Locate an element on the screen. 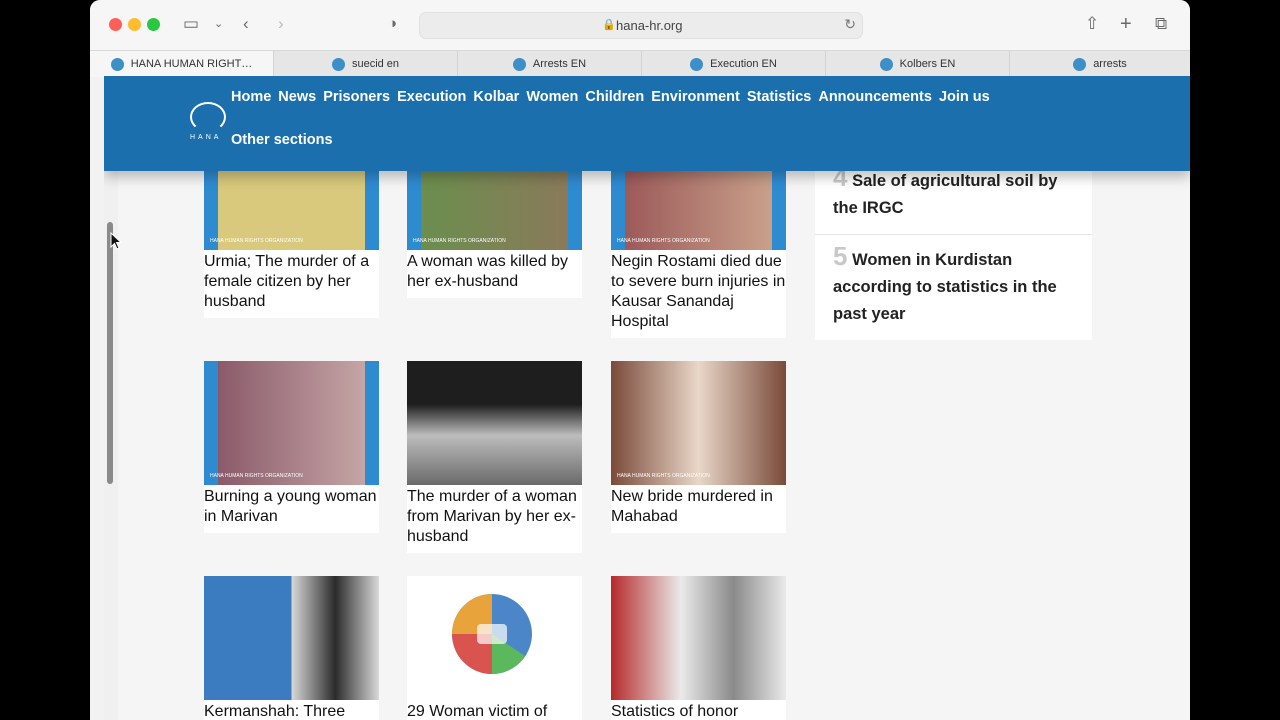  nav-women: Women is located at coordinates (552, 97).